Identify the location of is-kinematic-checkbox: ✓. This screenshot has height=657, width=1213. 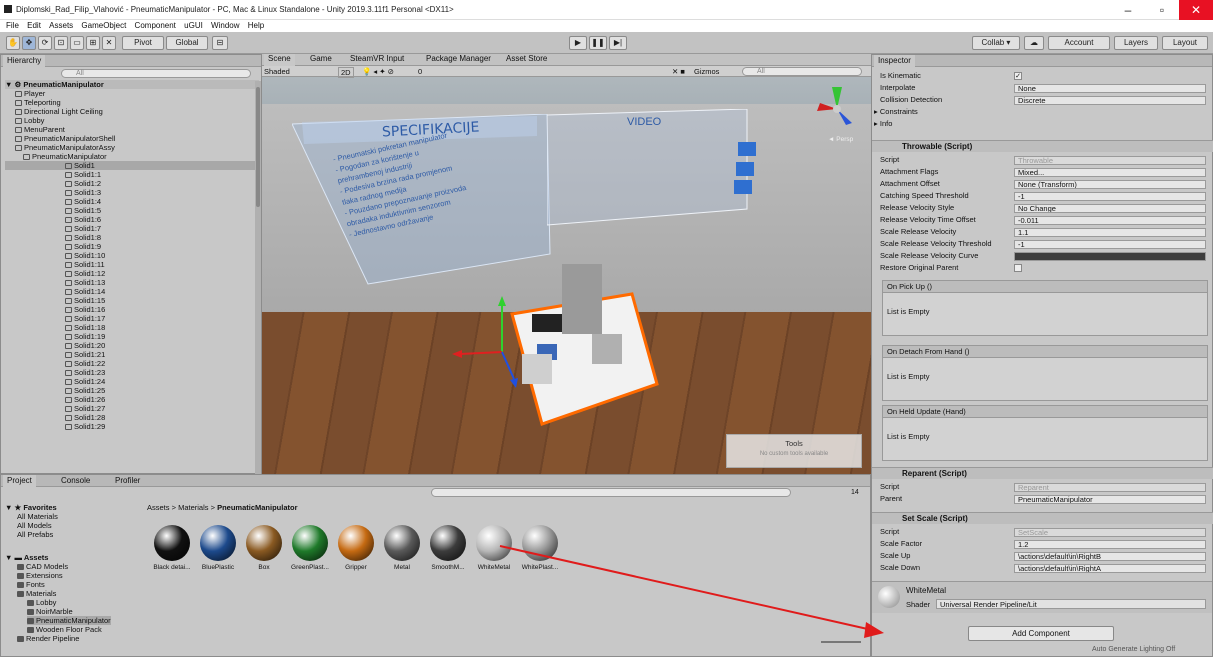
(1018, 76).